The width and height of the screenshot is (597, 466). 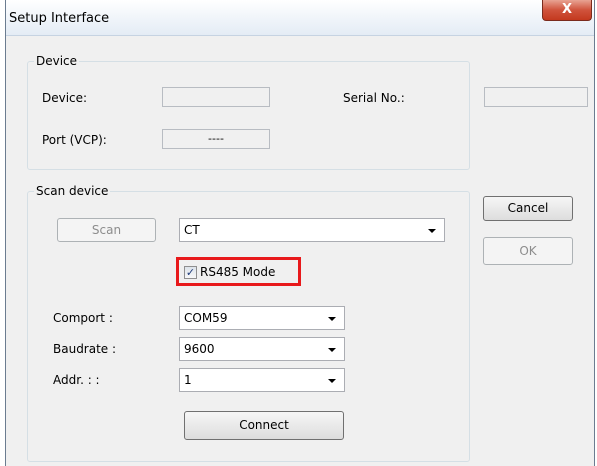 What do you see at coordinates (312, 230) in the screenshot?
I see `device-type-select: CT` at bounding box center [312, 230].